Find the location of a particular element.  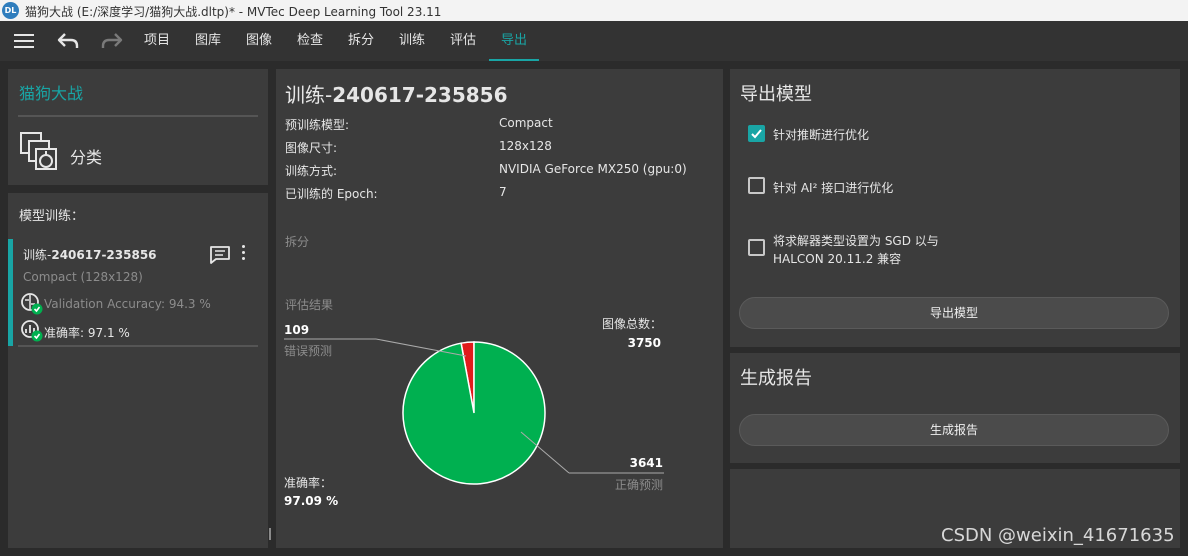

project-name: 猫狗大战 is located at coordinates (51, 92).